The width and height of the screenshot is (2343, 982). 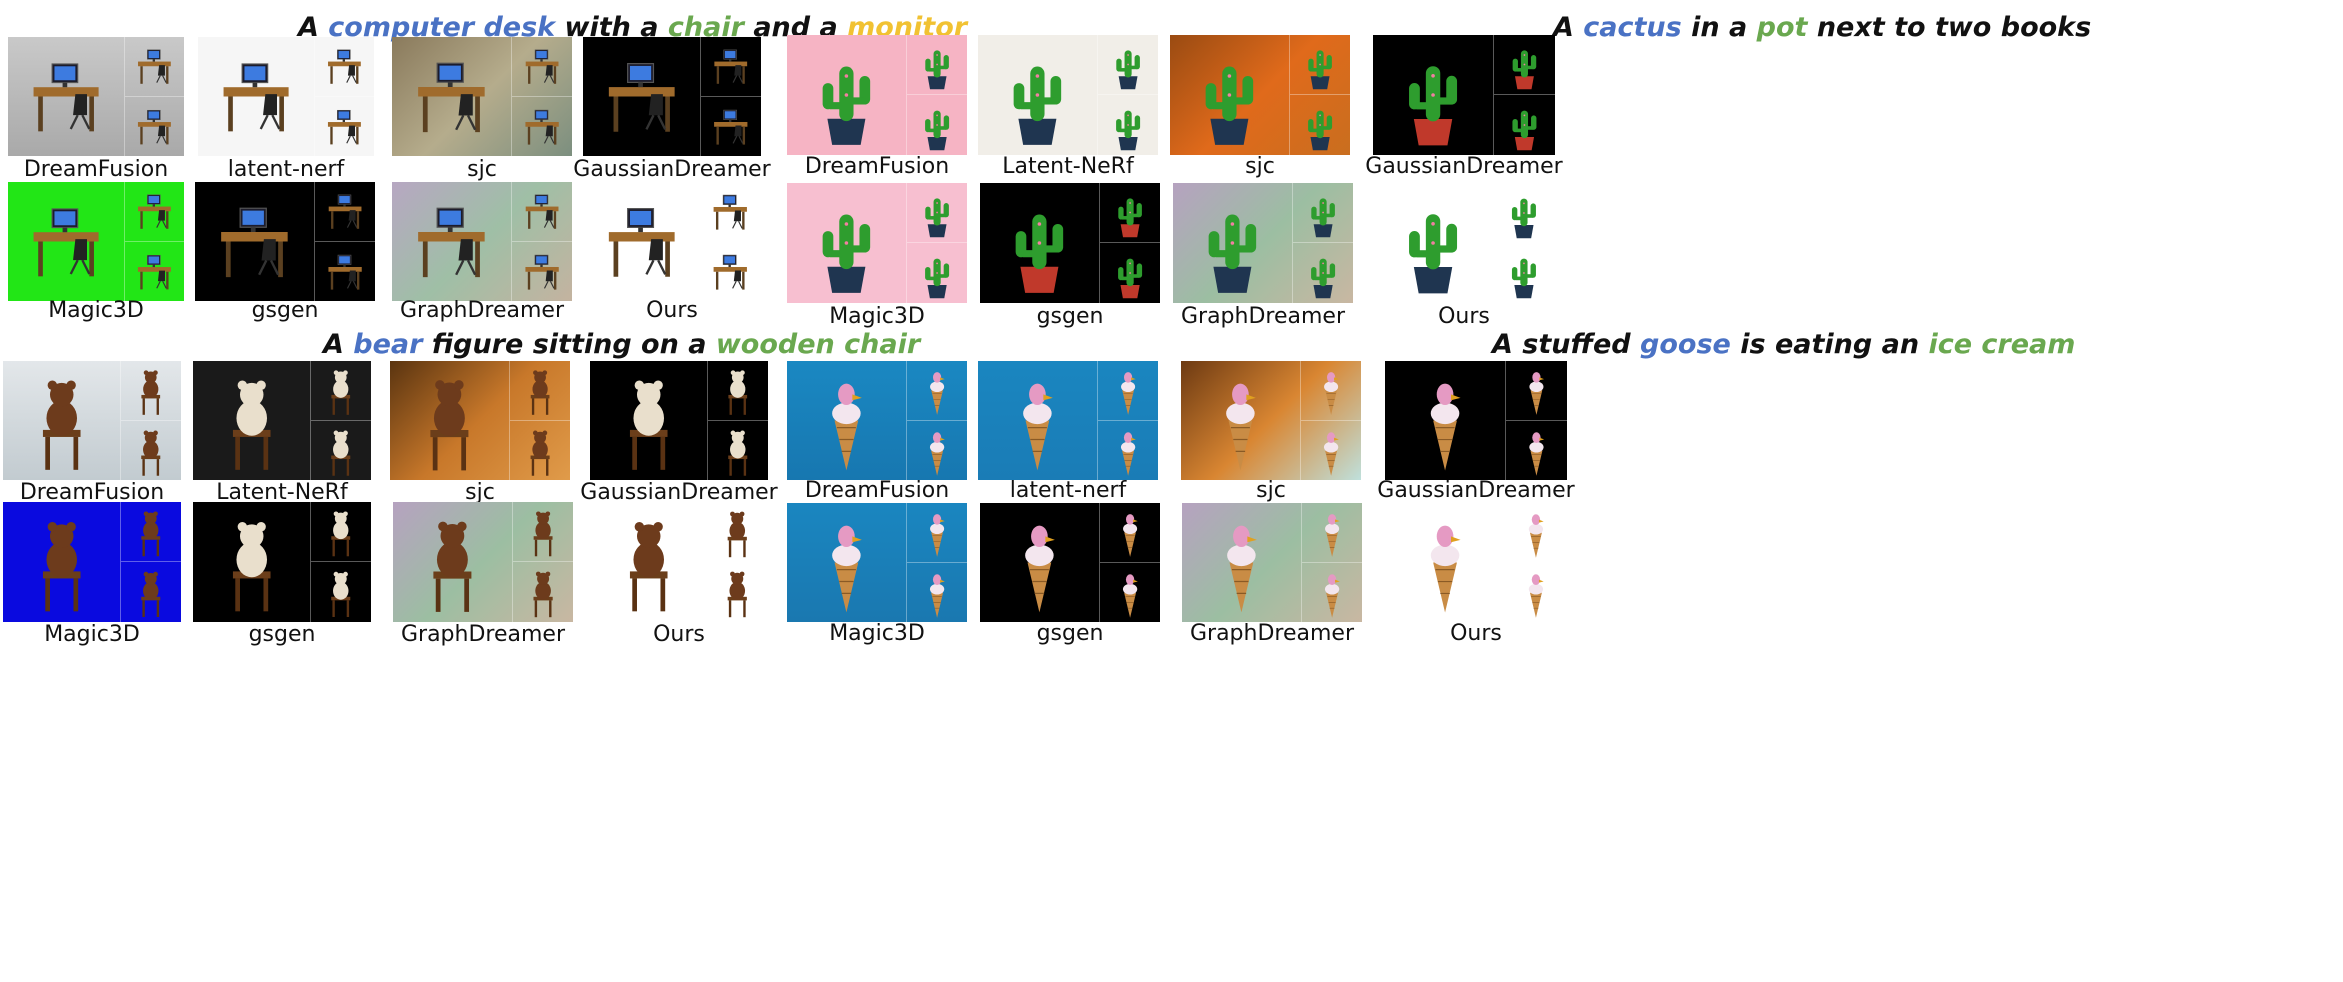 What do you see at coordinates (1949, 27) in the screenshot?
I see `caption-segment: next to two books` at bounding box center [1949, 27].